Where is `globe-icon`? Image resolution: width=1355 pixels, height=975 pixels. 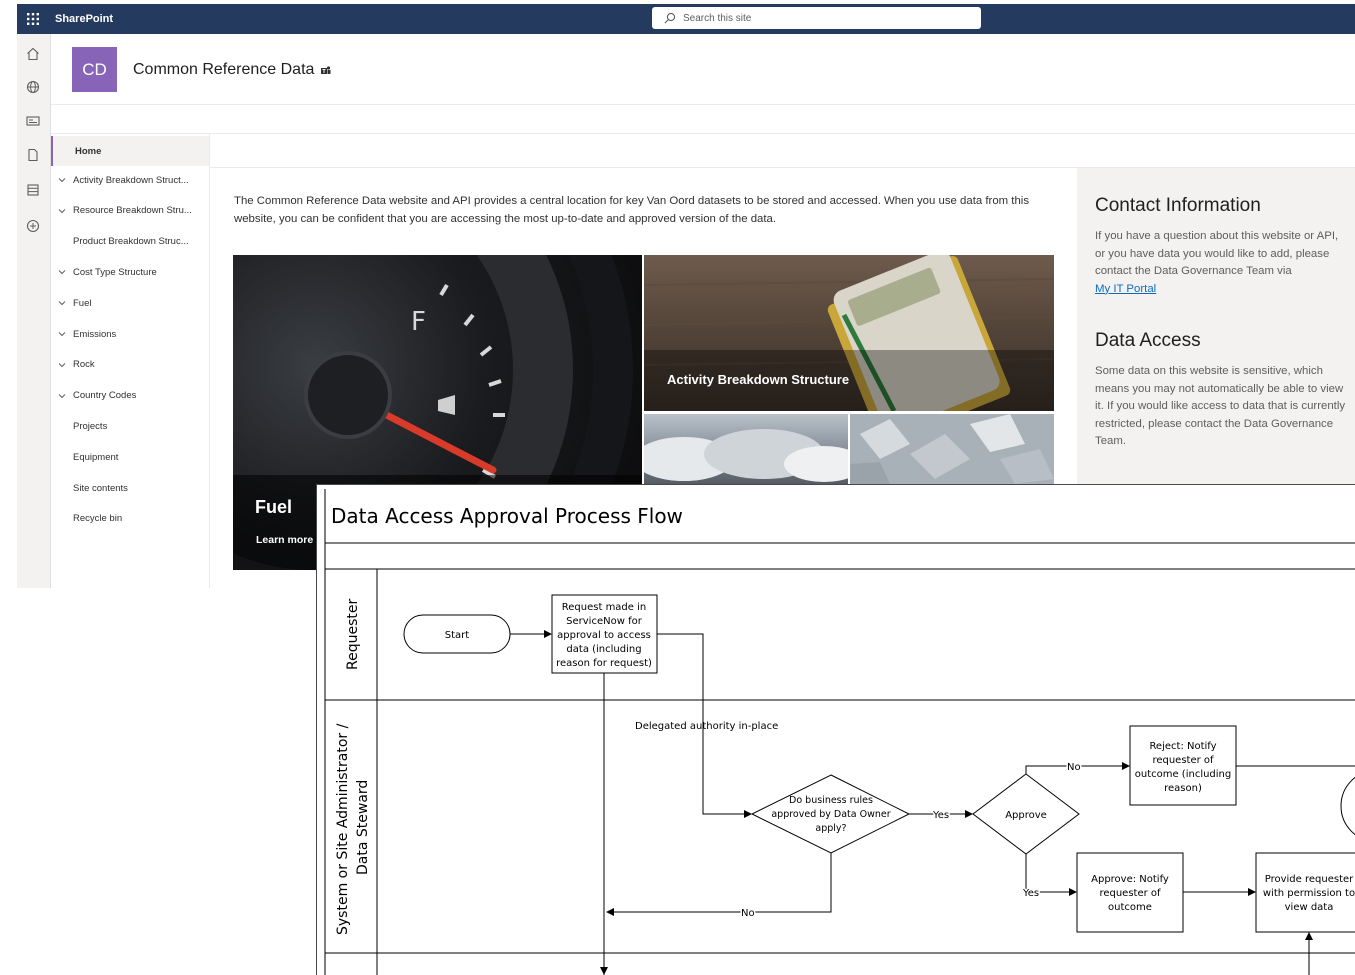 globe-icon is located at coordinates (33, 87).